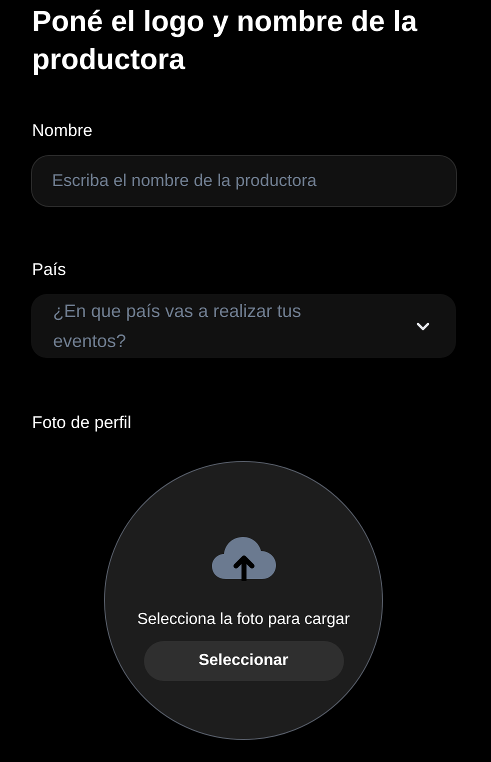 This screenshot has height=762, width=491. Describe the element at coordinates (244, 661) in the screenshot. I see `select-button: Seleccionar` at that location.